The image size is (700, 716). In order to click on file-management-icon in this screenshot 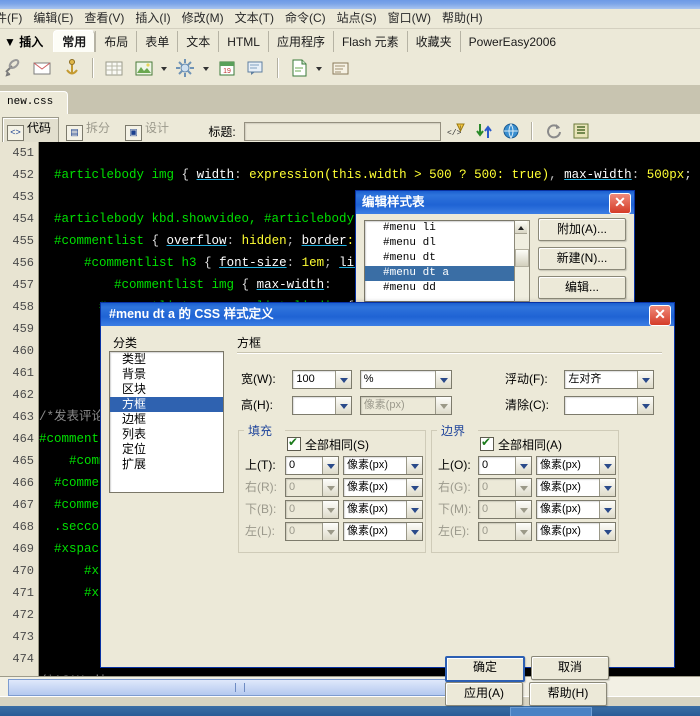, I will do `click(484, 131)`.